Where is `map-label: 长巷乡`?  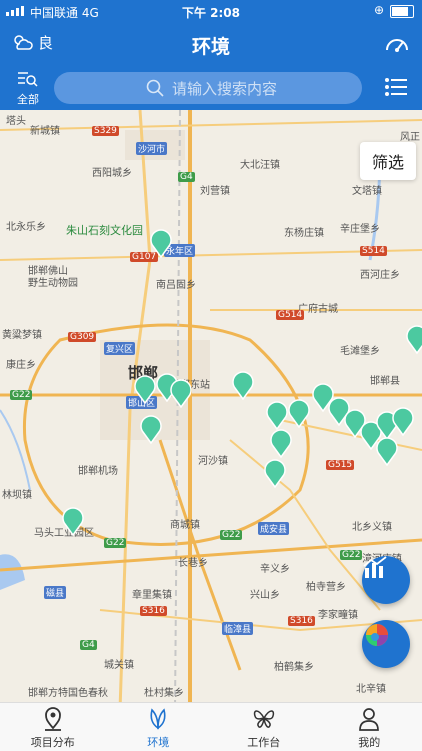 map-label: 长巷乡 is located at coordinates (193, 561).